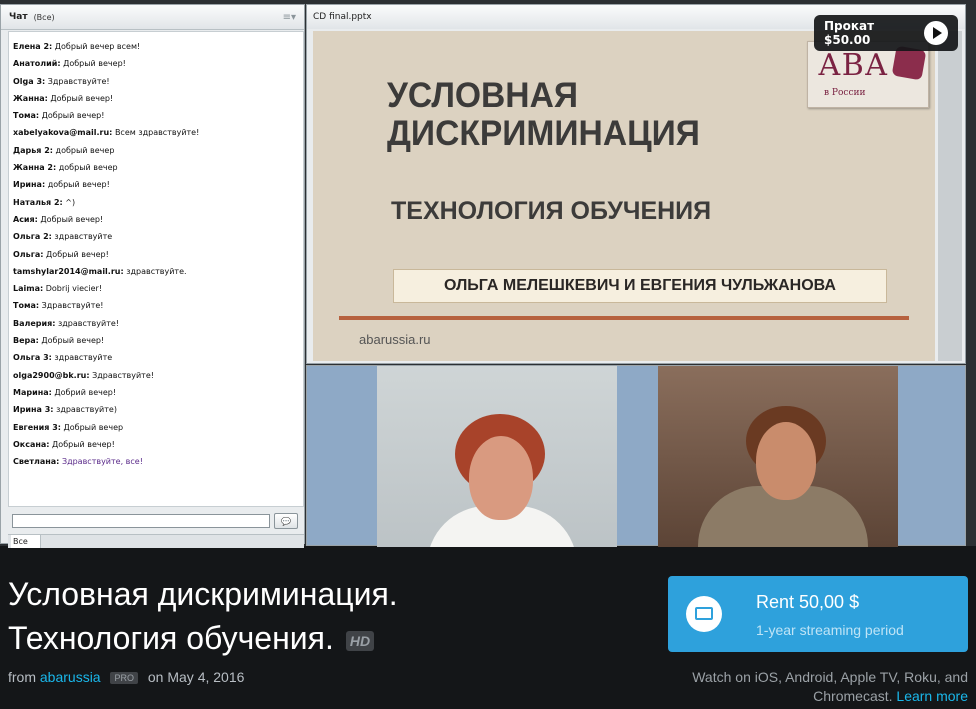  What do you see at coordinates (28, 289) in the screenshot?
I see `chat-message-author: Laima:` at bounding box center [28, 289].